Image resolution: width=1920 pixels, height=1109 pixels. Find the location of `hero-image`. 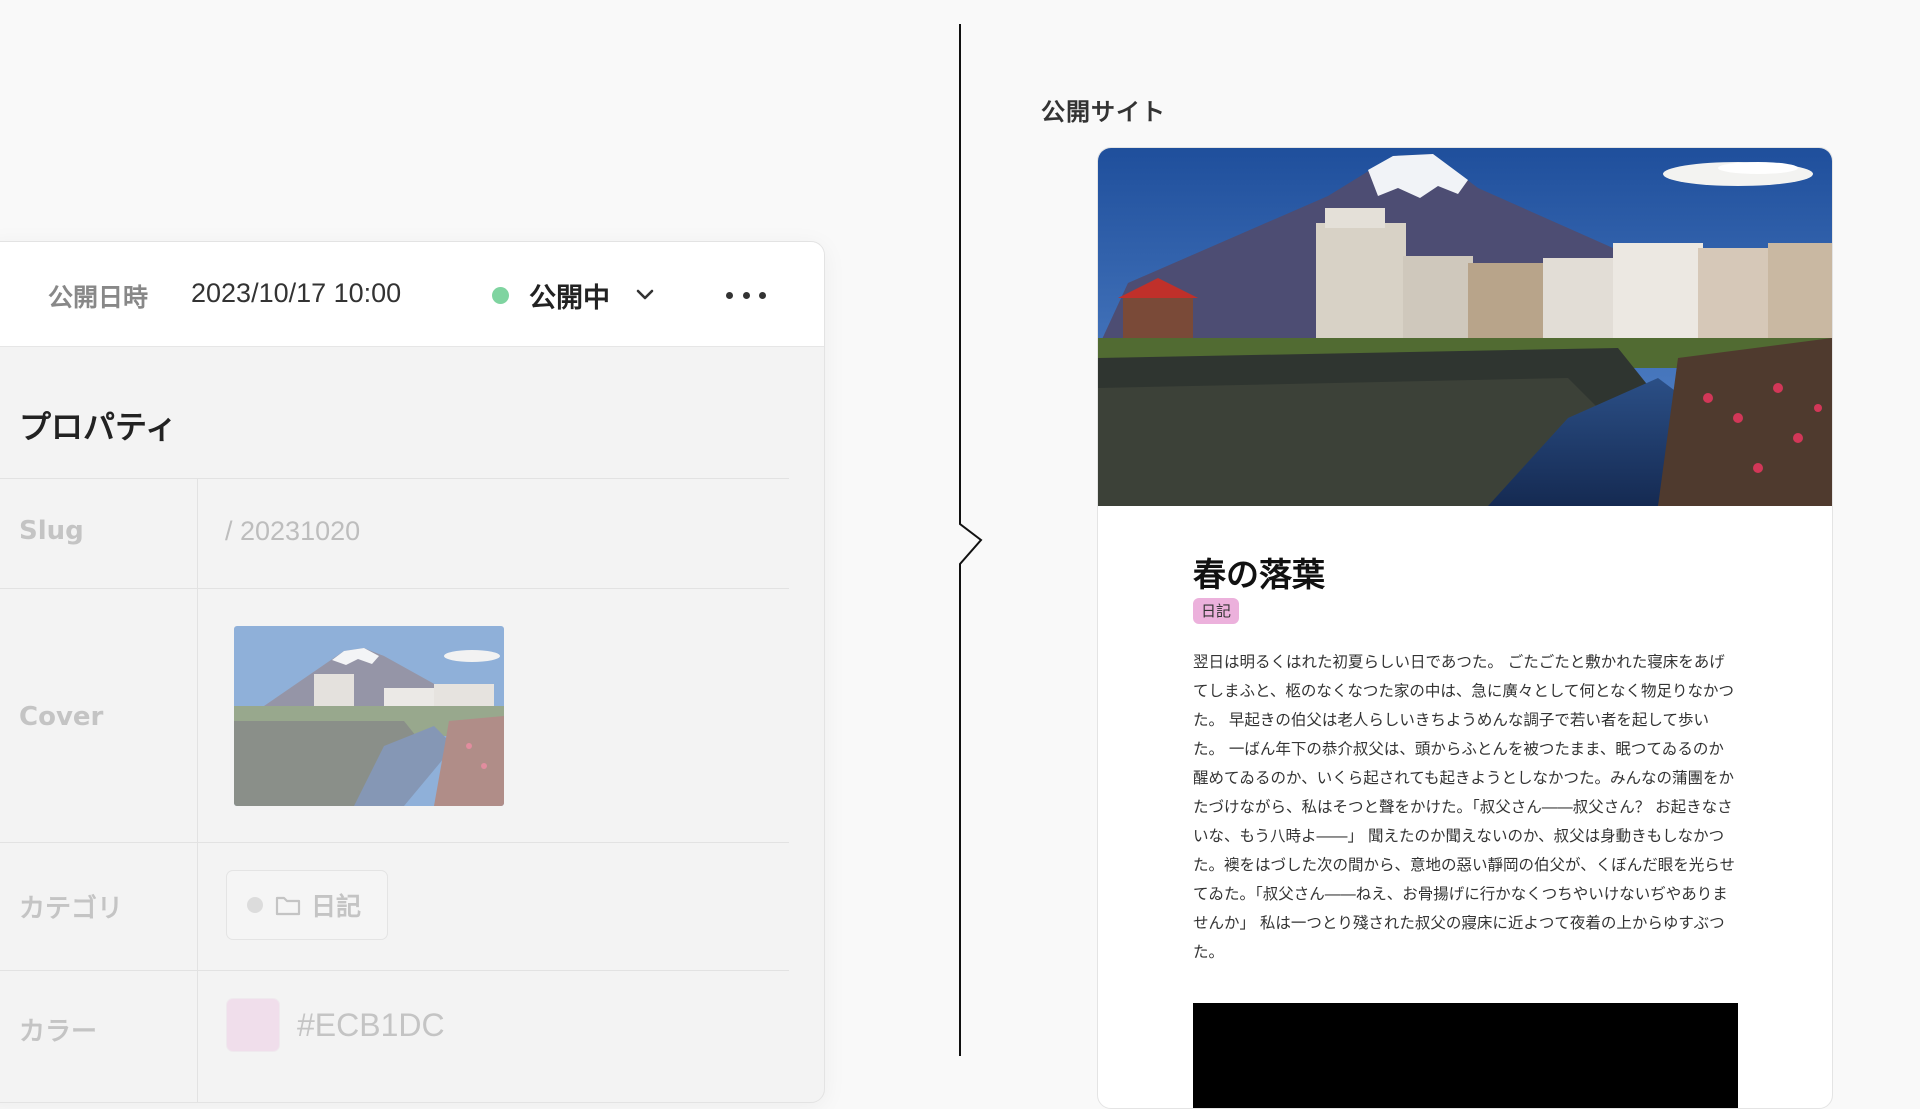

hero-image is located at coordinates (1465, 327).